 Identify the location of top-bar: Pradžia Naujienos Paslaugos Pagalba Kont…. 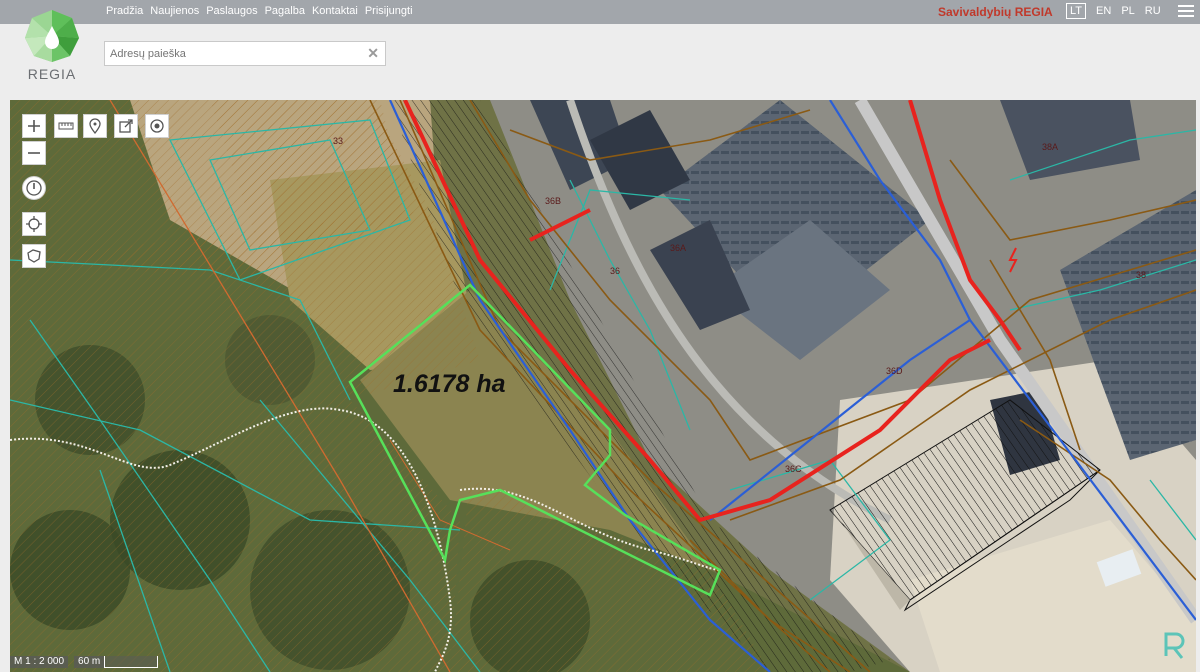
(600, 12).